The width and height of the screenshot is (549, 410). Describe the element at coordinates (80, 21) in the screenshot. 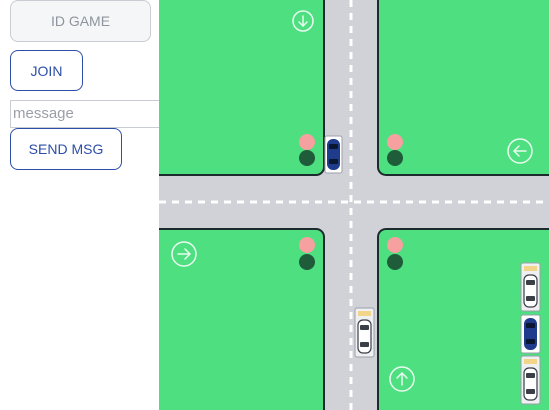

I see `id-game-field: ID GAME` at that location.